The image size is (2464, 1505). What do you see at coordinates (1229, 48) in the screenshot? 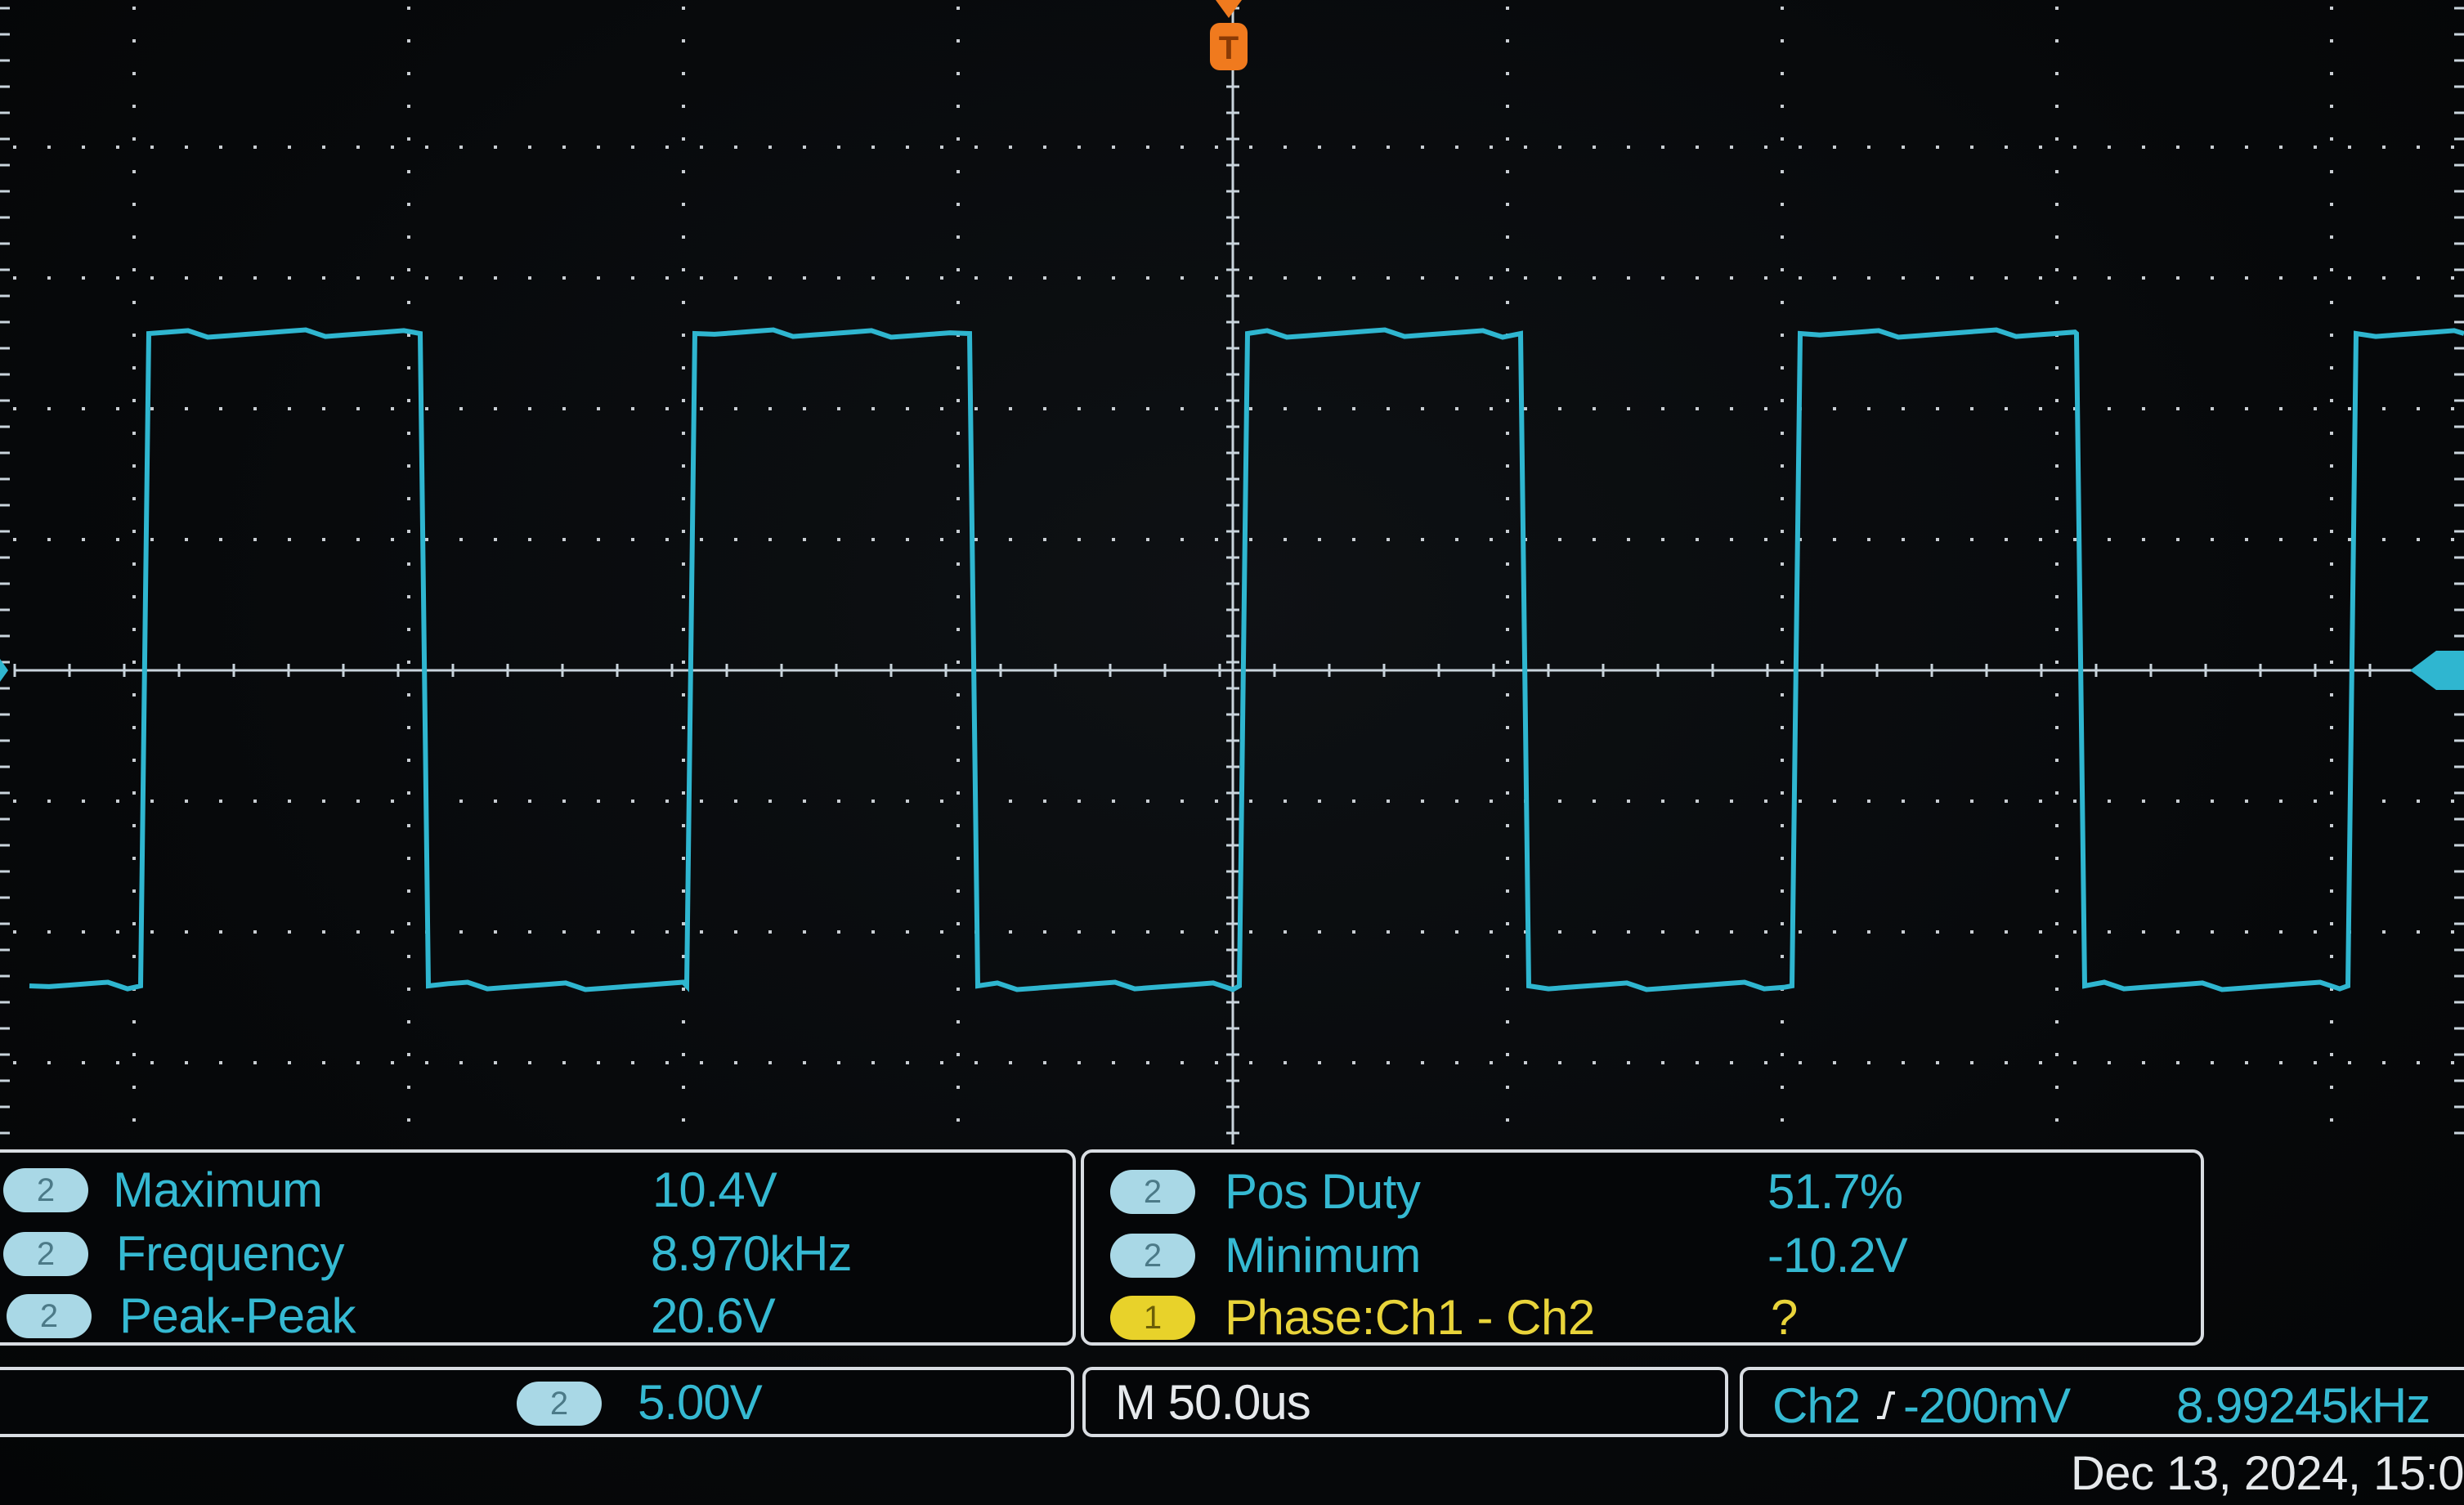
I see `svg-text: T` at bounding box center [1229, 48].